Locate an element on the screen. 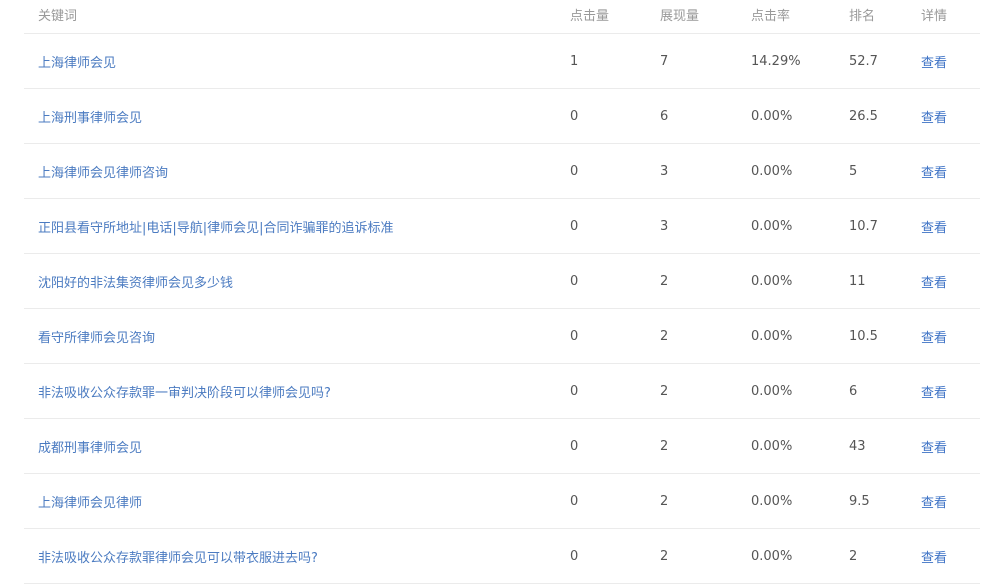  impressions-value: 6 is located at coordinates (664, 116).